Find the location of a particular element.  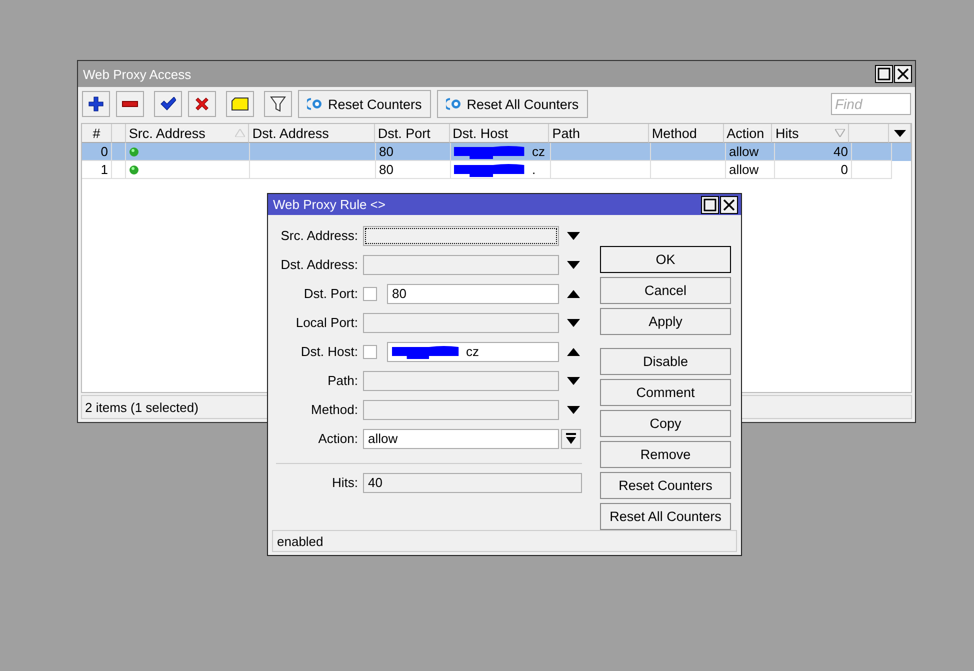

dialog-button: Reset All Counters is located at coordinates (665, 516).